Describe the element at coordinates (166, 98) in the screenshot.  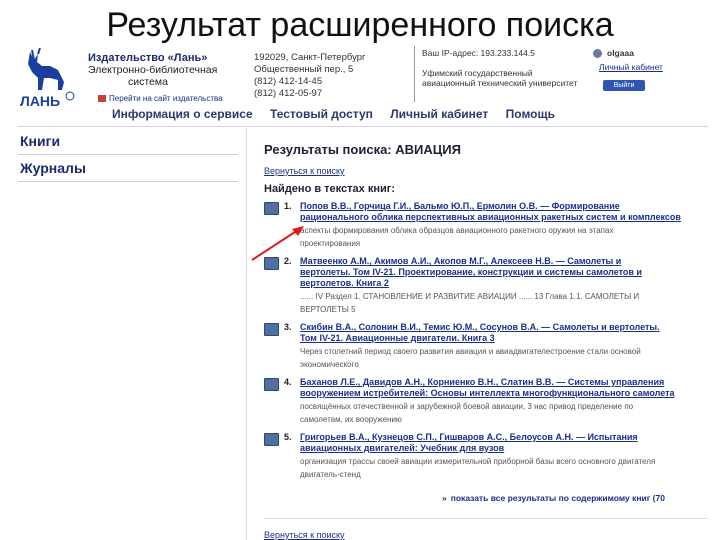
I see `home-link-label: Перейти на сайт издательства` at that location.